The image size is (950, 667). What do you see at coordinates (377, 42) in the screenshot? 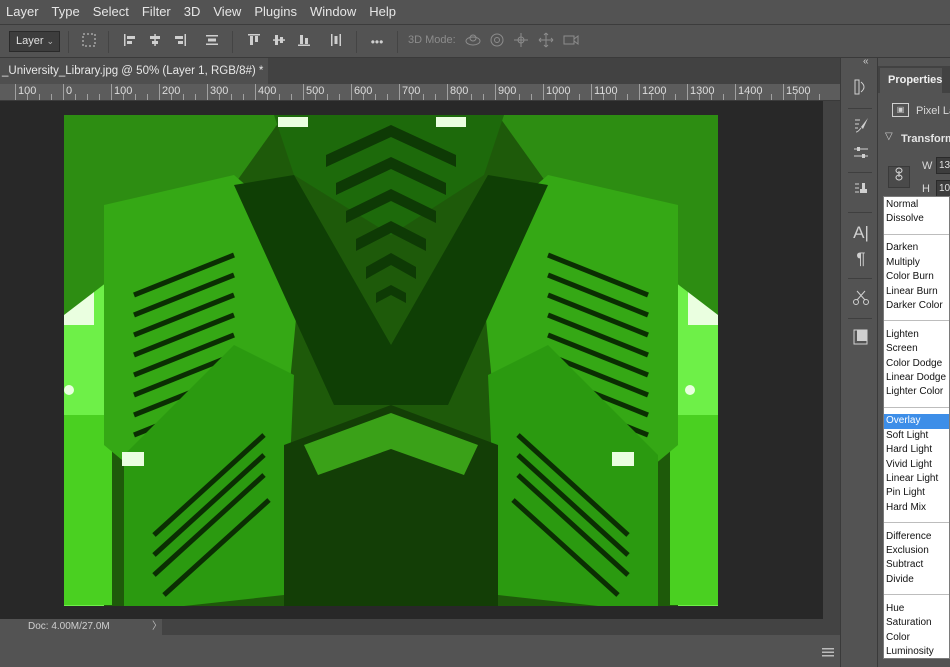
I see `more-options-button: •••` at bounding box center [377, 42].